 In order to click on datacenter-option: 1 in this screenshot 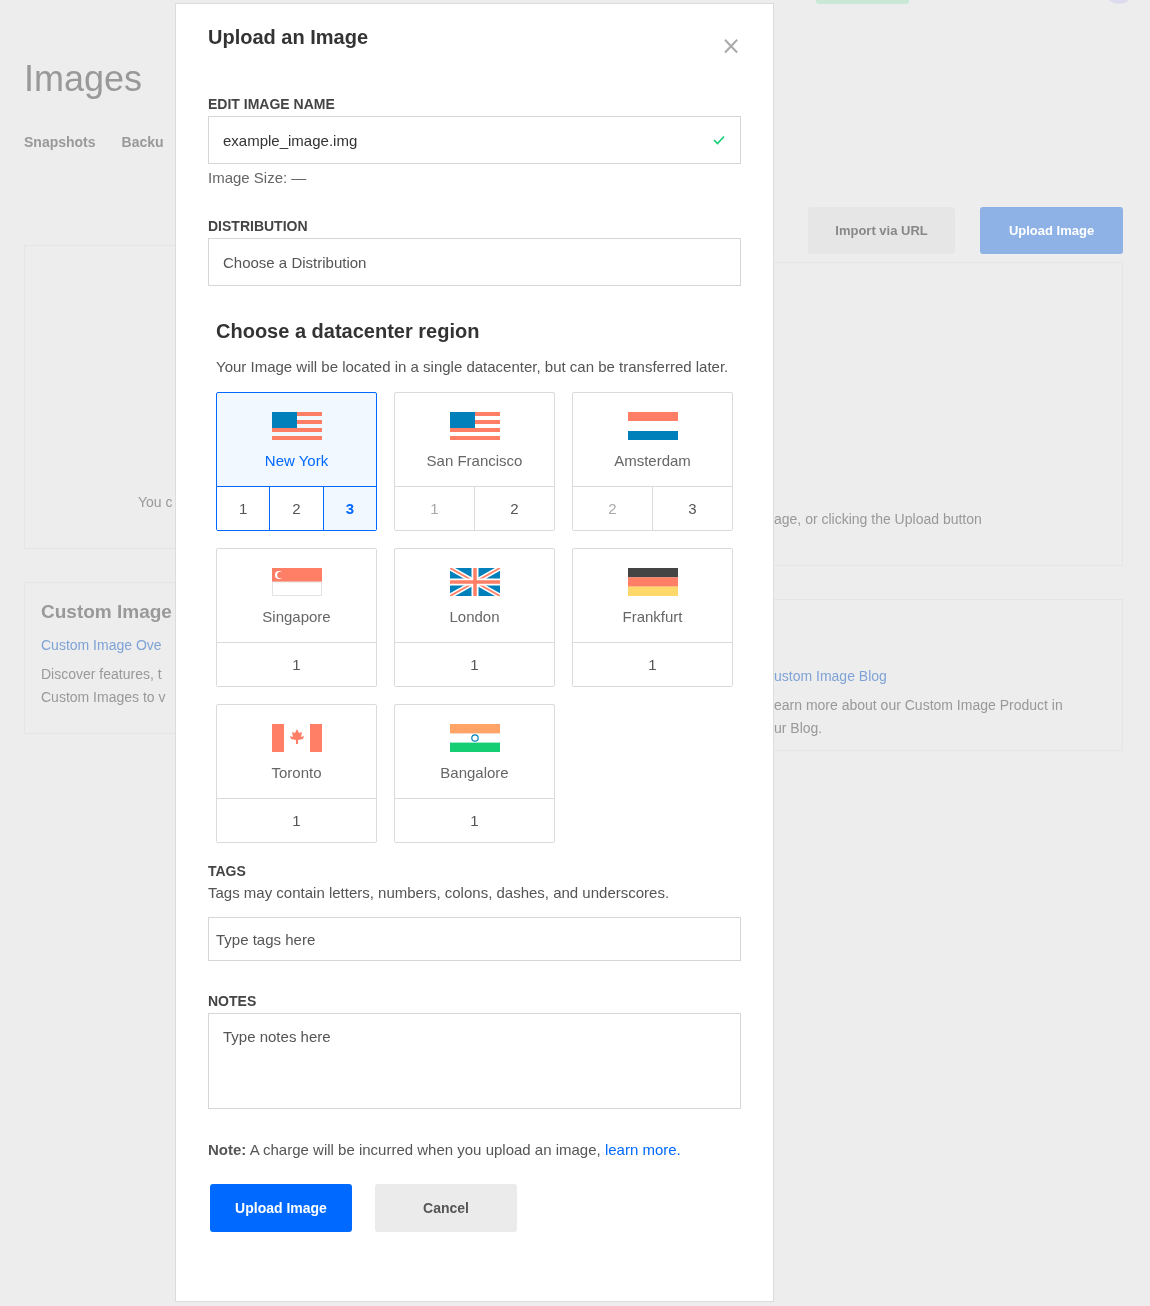, I will do `click(243, 508)`.